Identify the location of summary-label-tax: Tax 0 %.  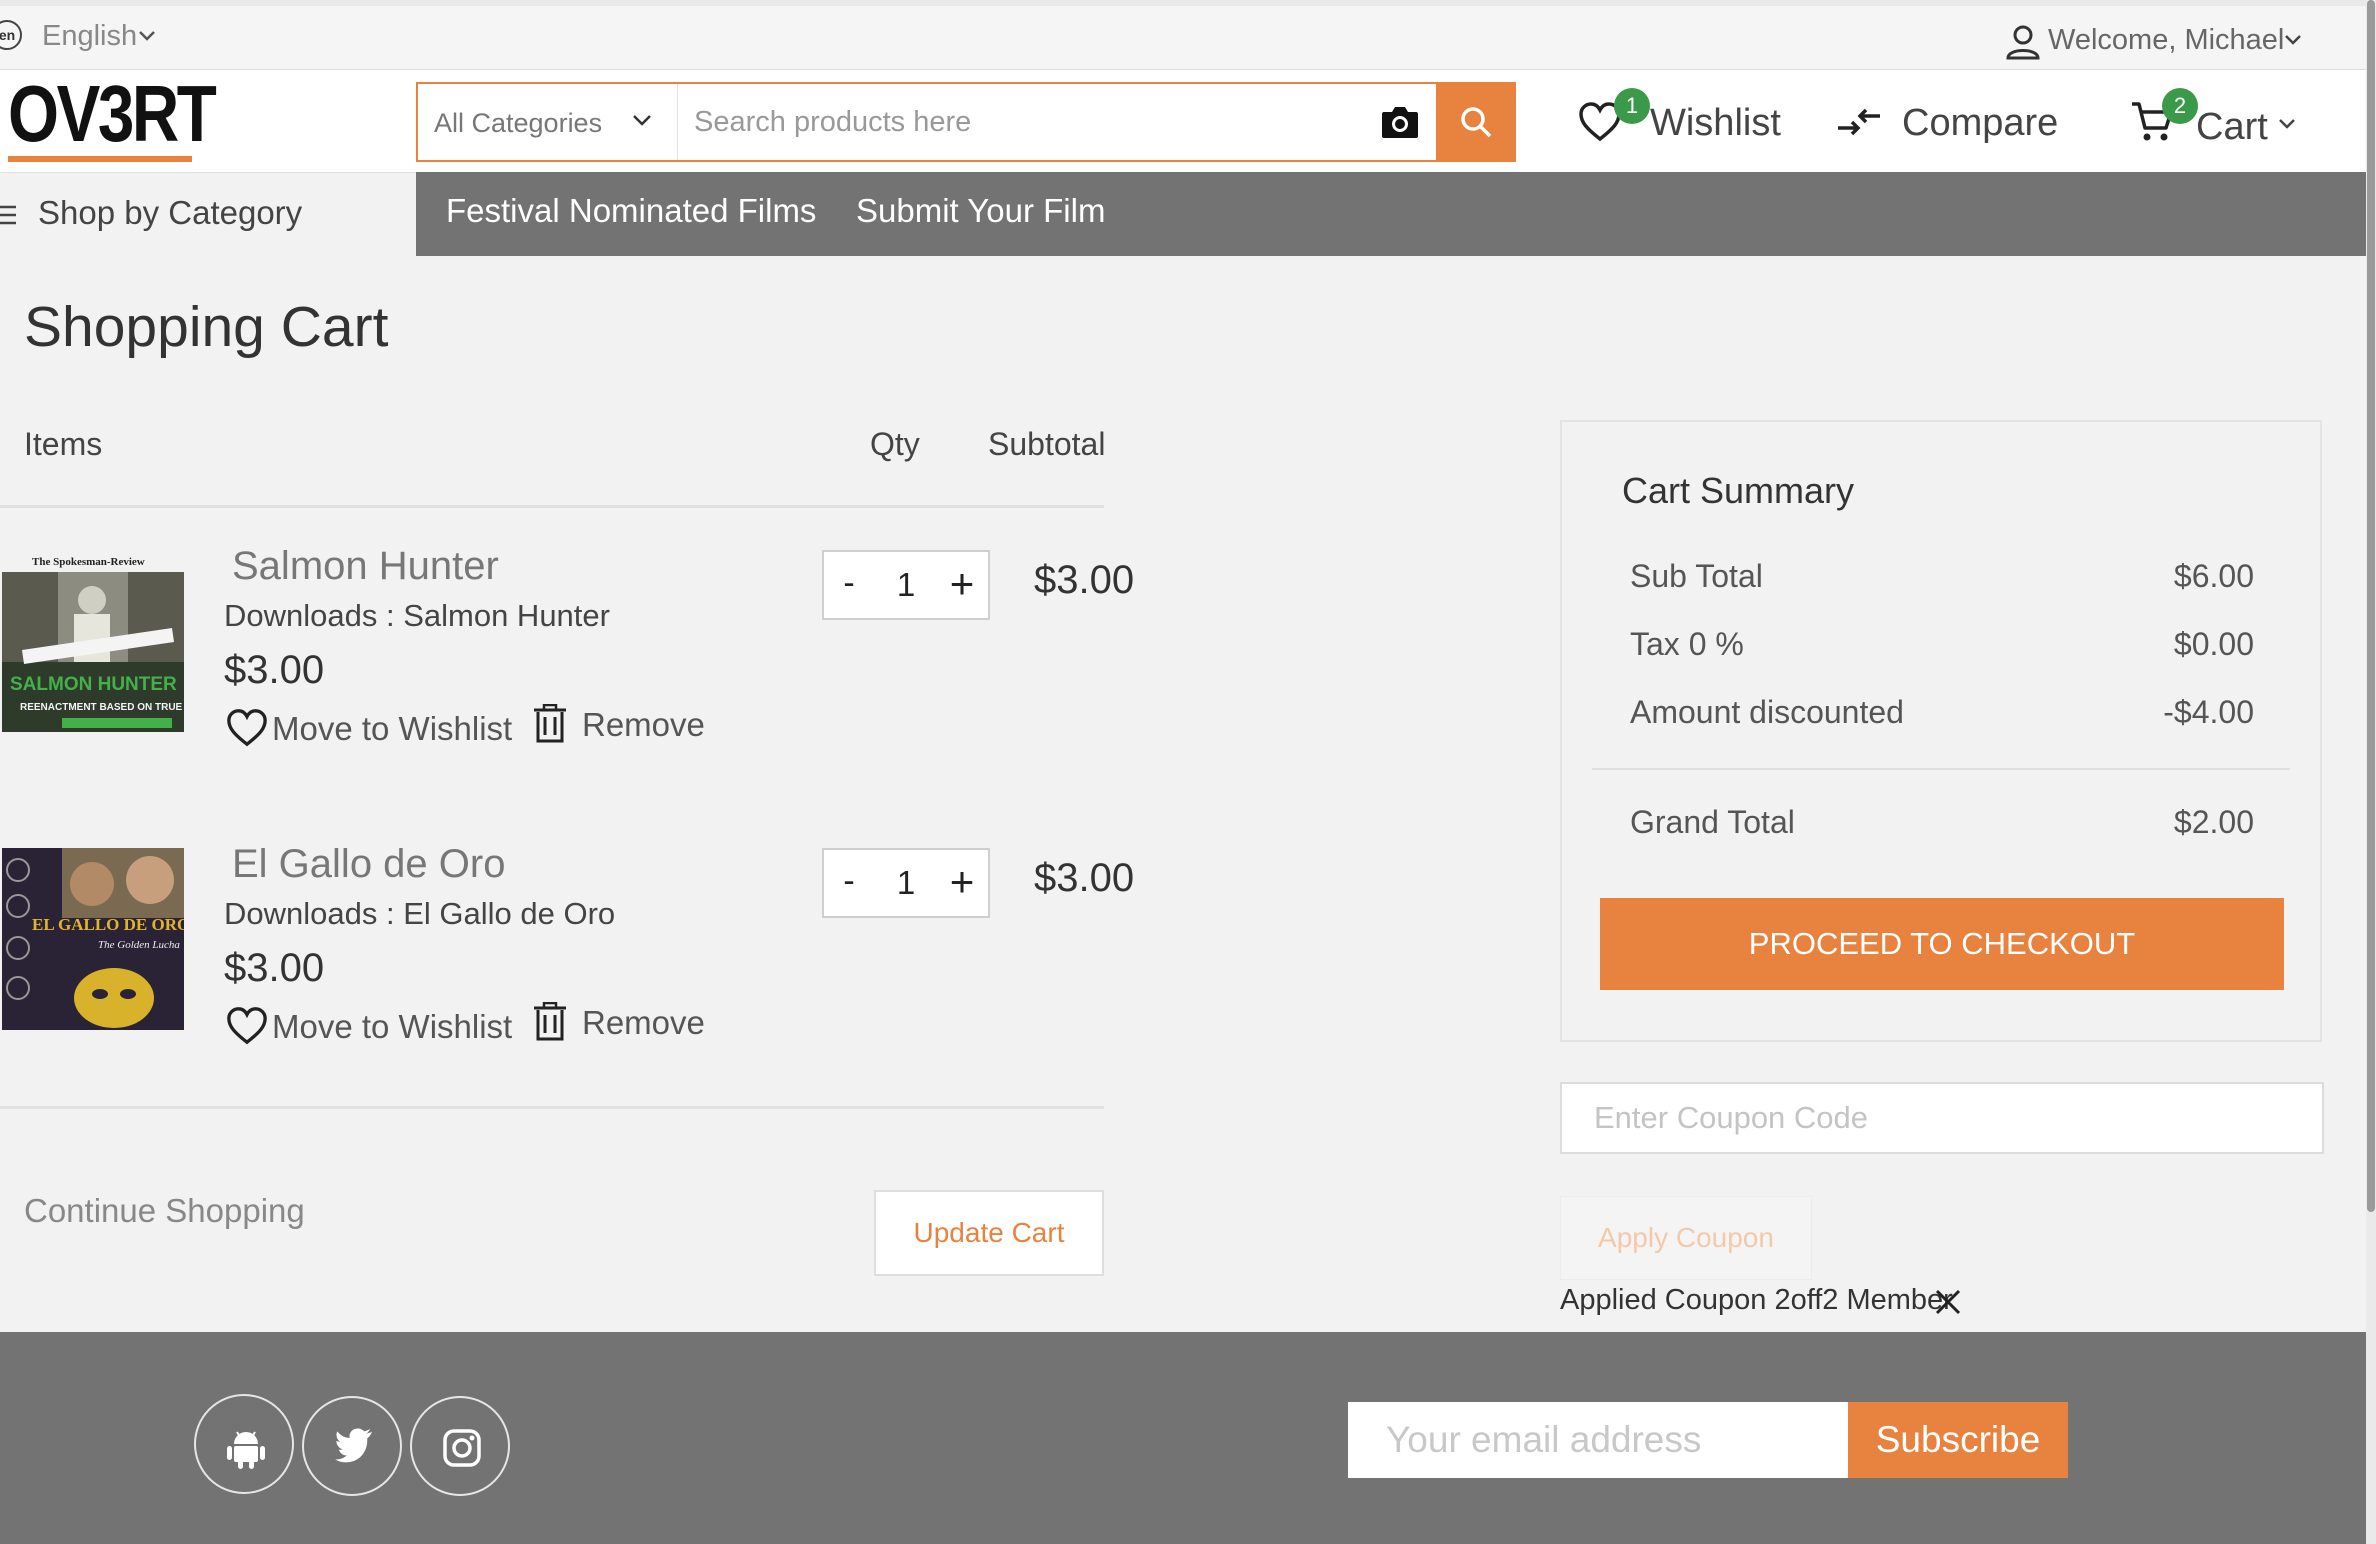
(1687, 644).